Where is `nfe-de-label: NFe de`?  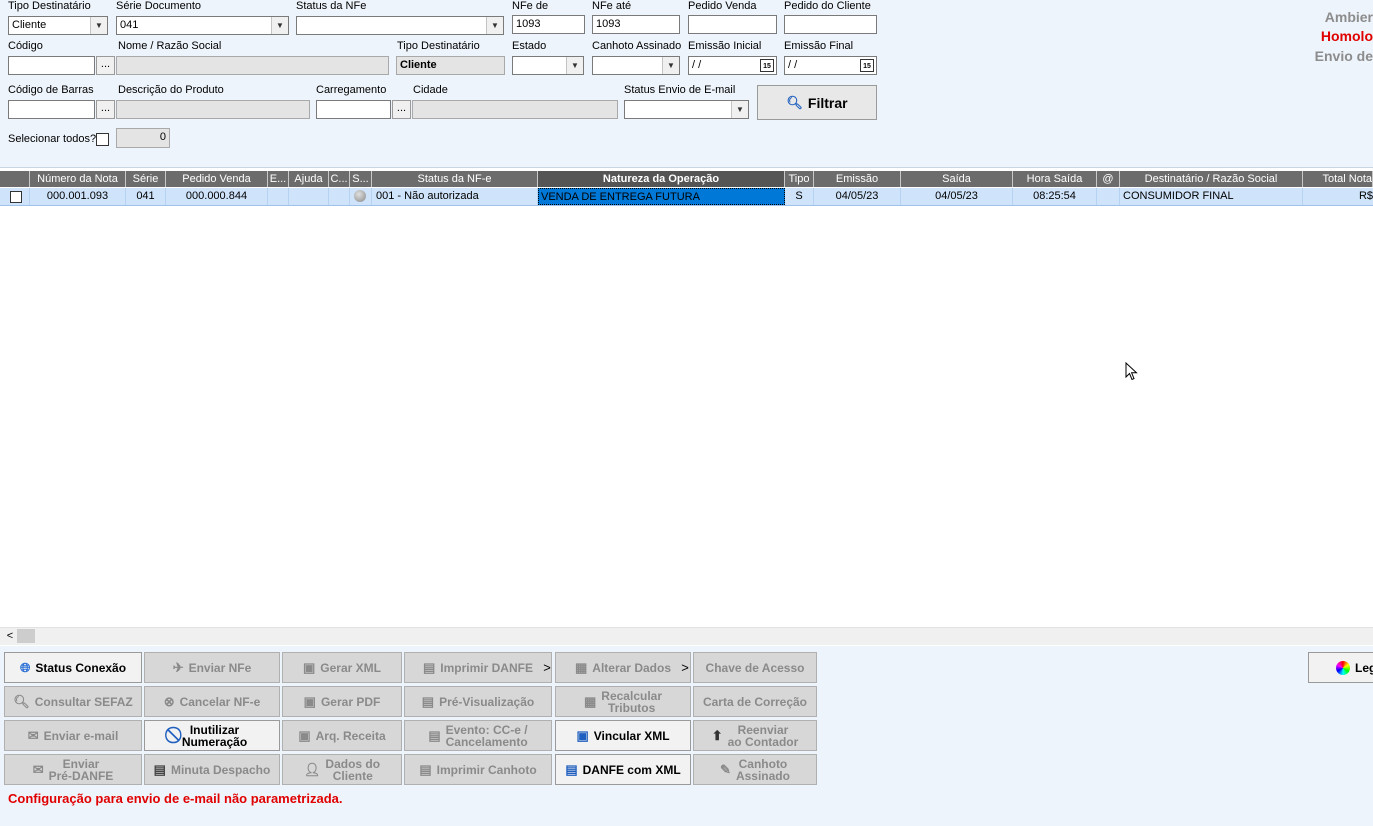 nfe-de-label: NFe de is located at coordinates (530, 6).